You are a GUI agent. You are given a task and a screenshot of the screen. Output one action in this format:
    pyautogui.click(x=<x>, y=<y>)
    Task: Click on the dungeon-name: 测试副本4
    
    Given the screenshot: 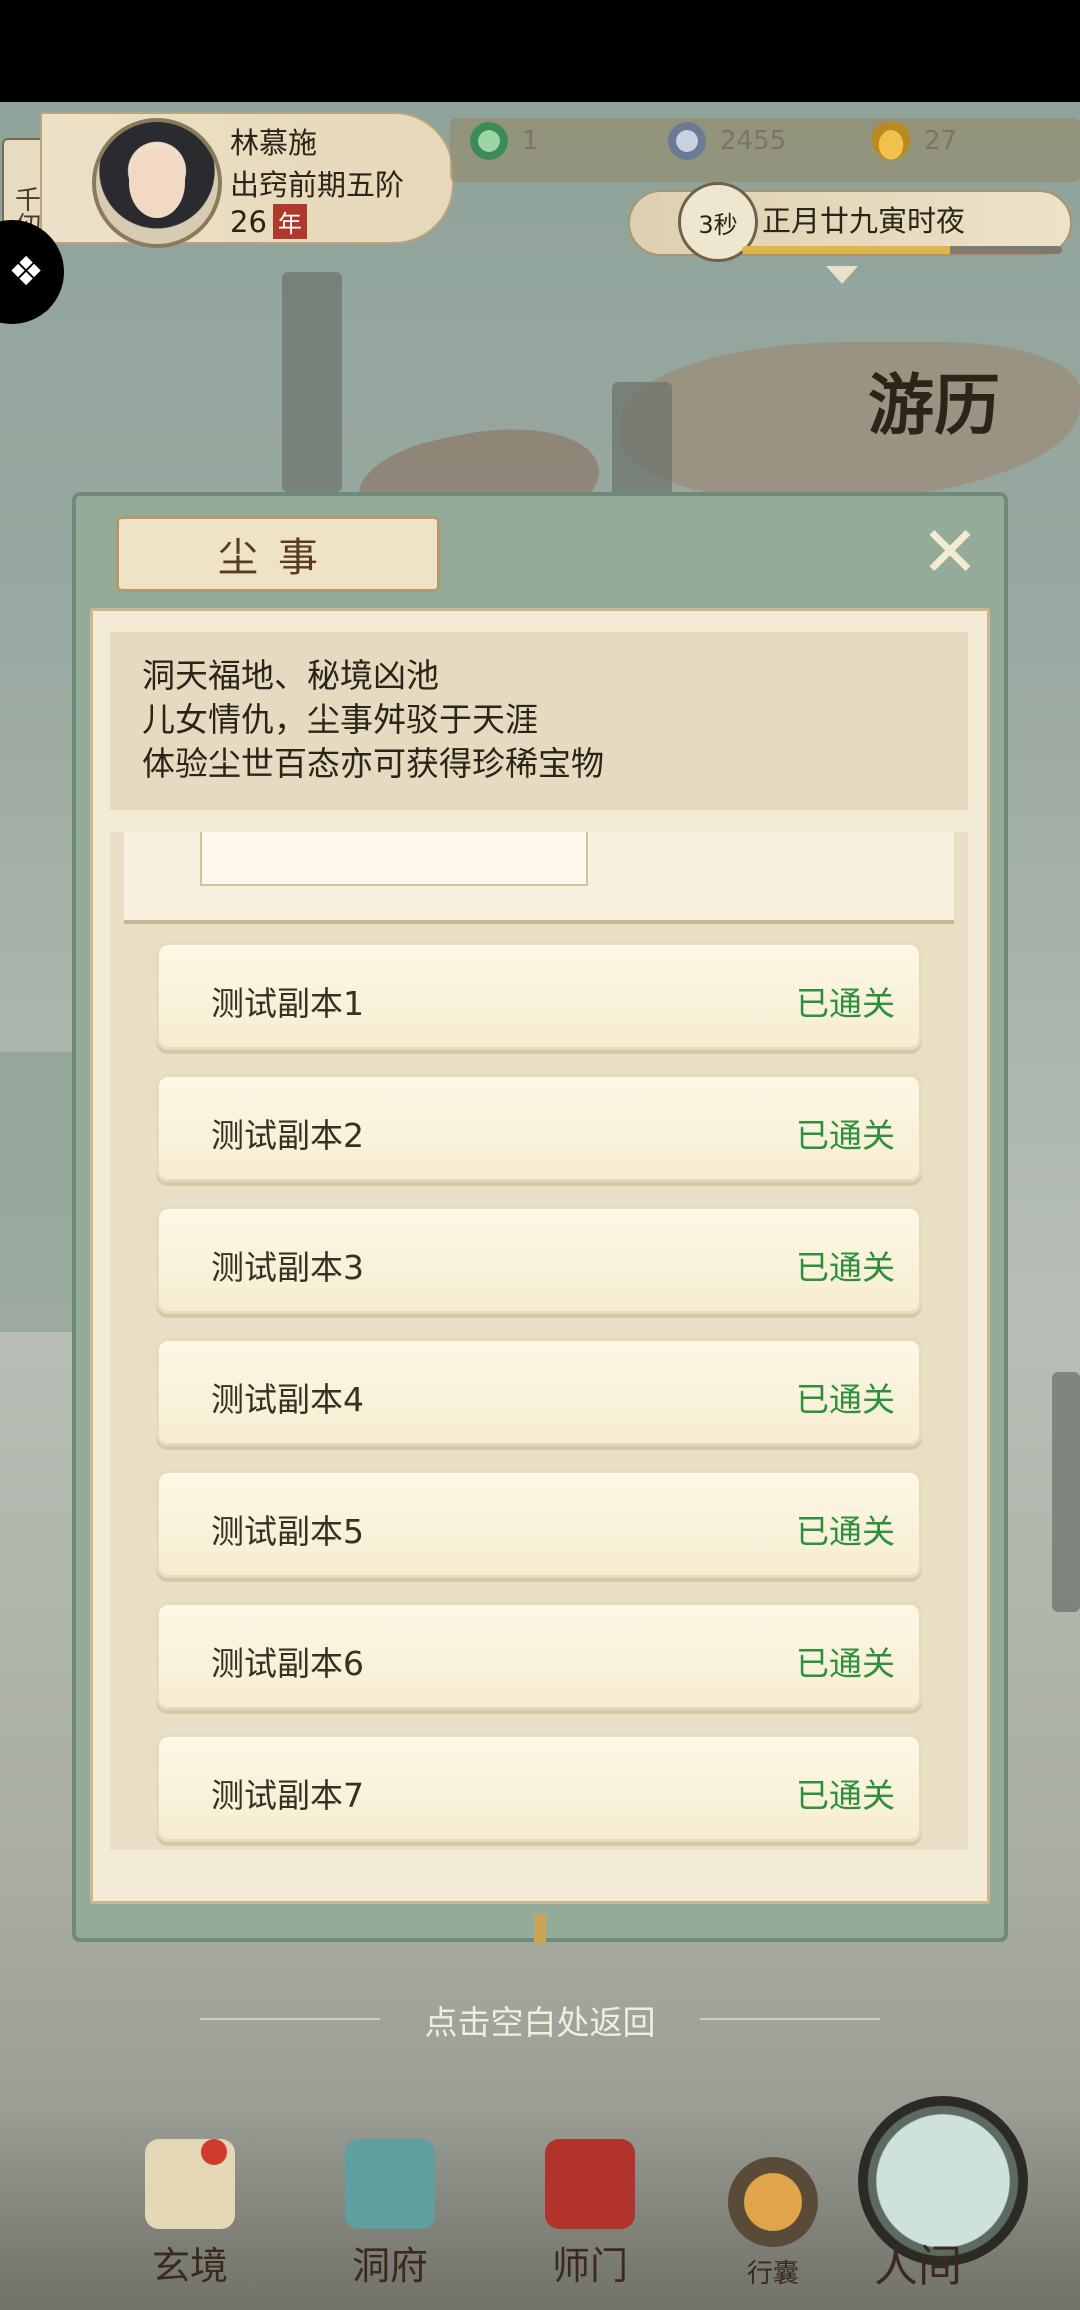 What is the action you would take?
    pyautogui.click(x=287, y=1399)
    